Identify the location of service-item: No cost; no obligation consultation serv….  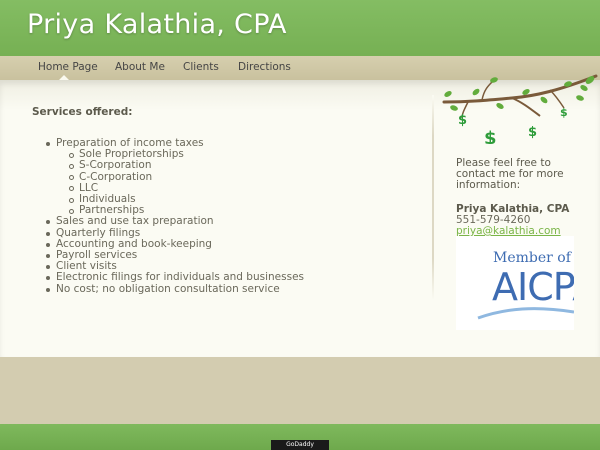
(175, 289).